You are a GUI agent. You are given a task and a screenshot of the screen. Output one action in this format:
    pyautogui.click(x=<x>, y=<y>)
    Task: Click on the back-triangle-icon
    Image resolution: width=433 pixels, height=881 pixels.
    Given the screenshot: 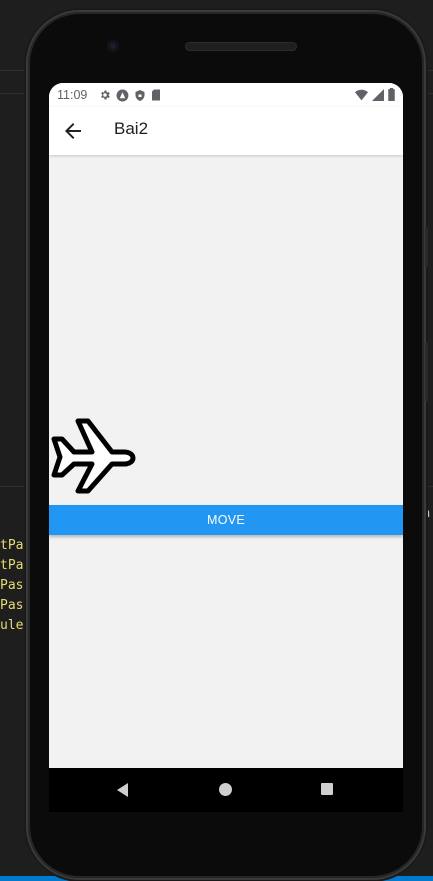 What is the action you would take?
    pyautogui.click(x=123, y=790)
    